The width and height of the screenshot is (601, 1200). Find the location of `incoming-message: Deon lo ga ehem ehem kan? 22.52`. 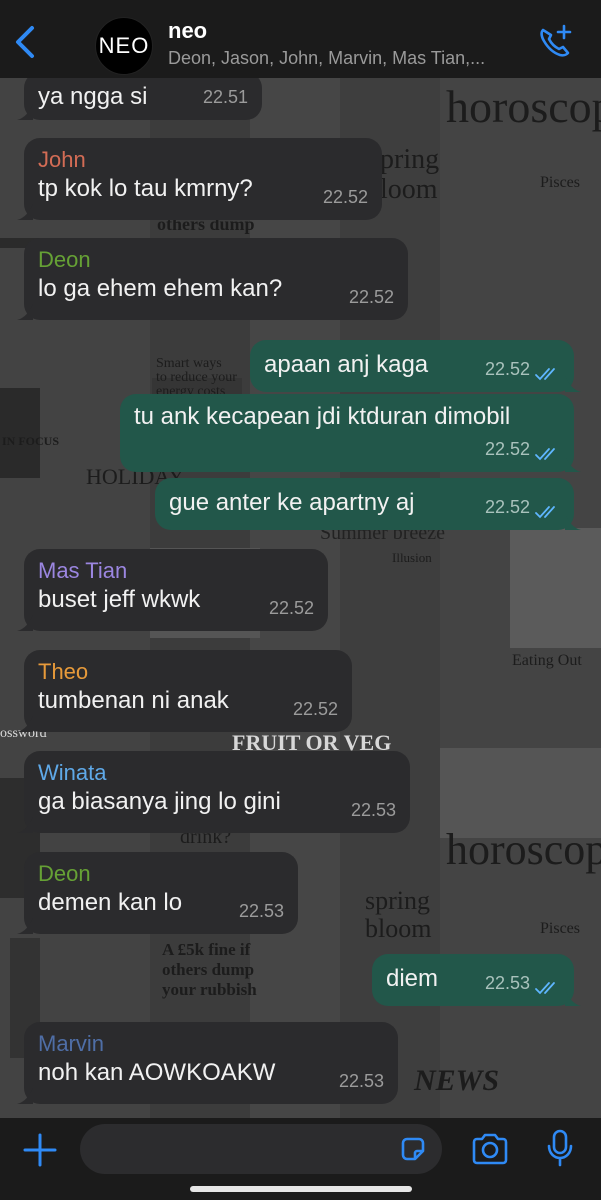

incoming-message: Deon lo ga ehem ehem kan? 22.52 is located at coordinates (212, 279).